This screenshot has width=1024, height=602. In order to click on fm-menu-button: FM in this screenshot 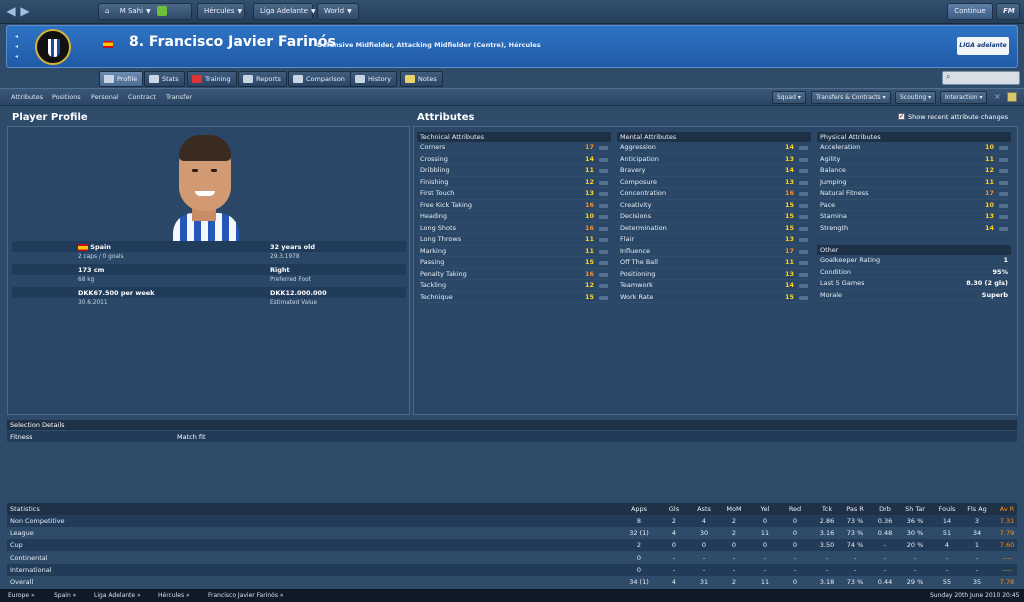, I will do `click(1008, 11)`.